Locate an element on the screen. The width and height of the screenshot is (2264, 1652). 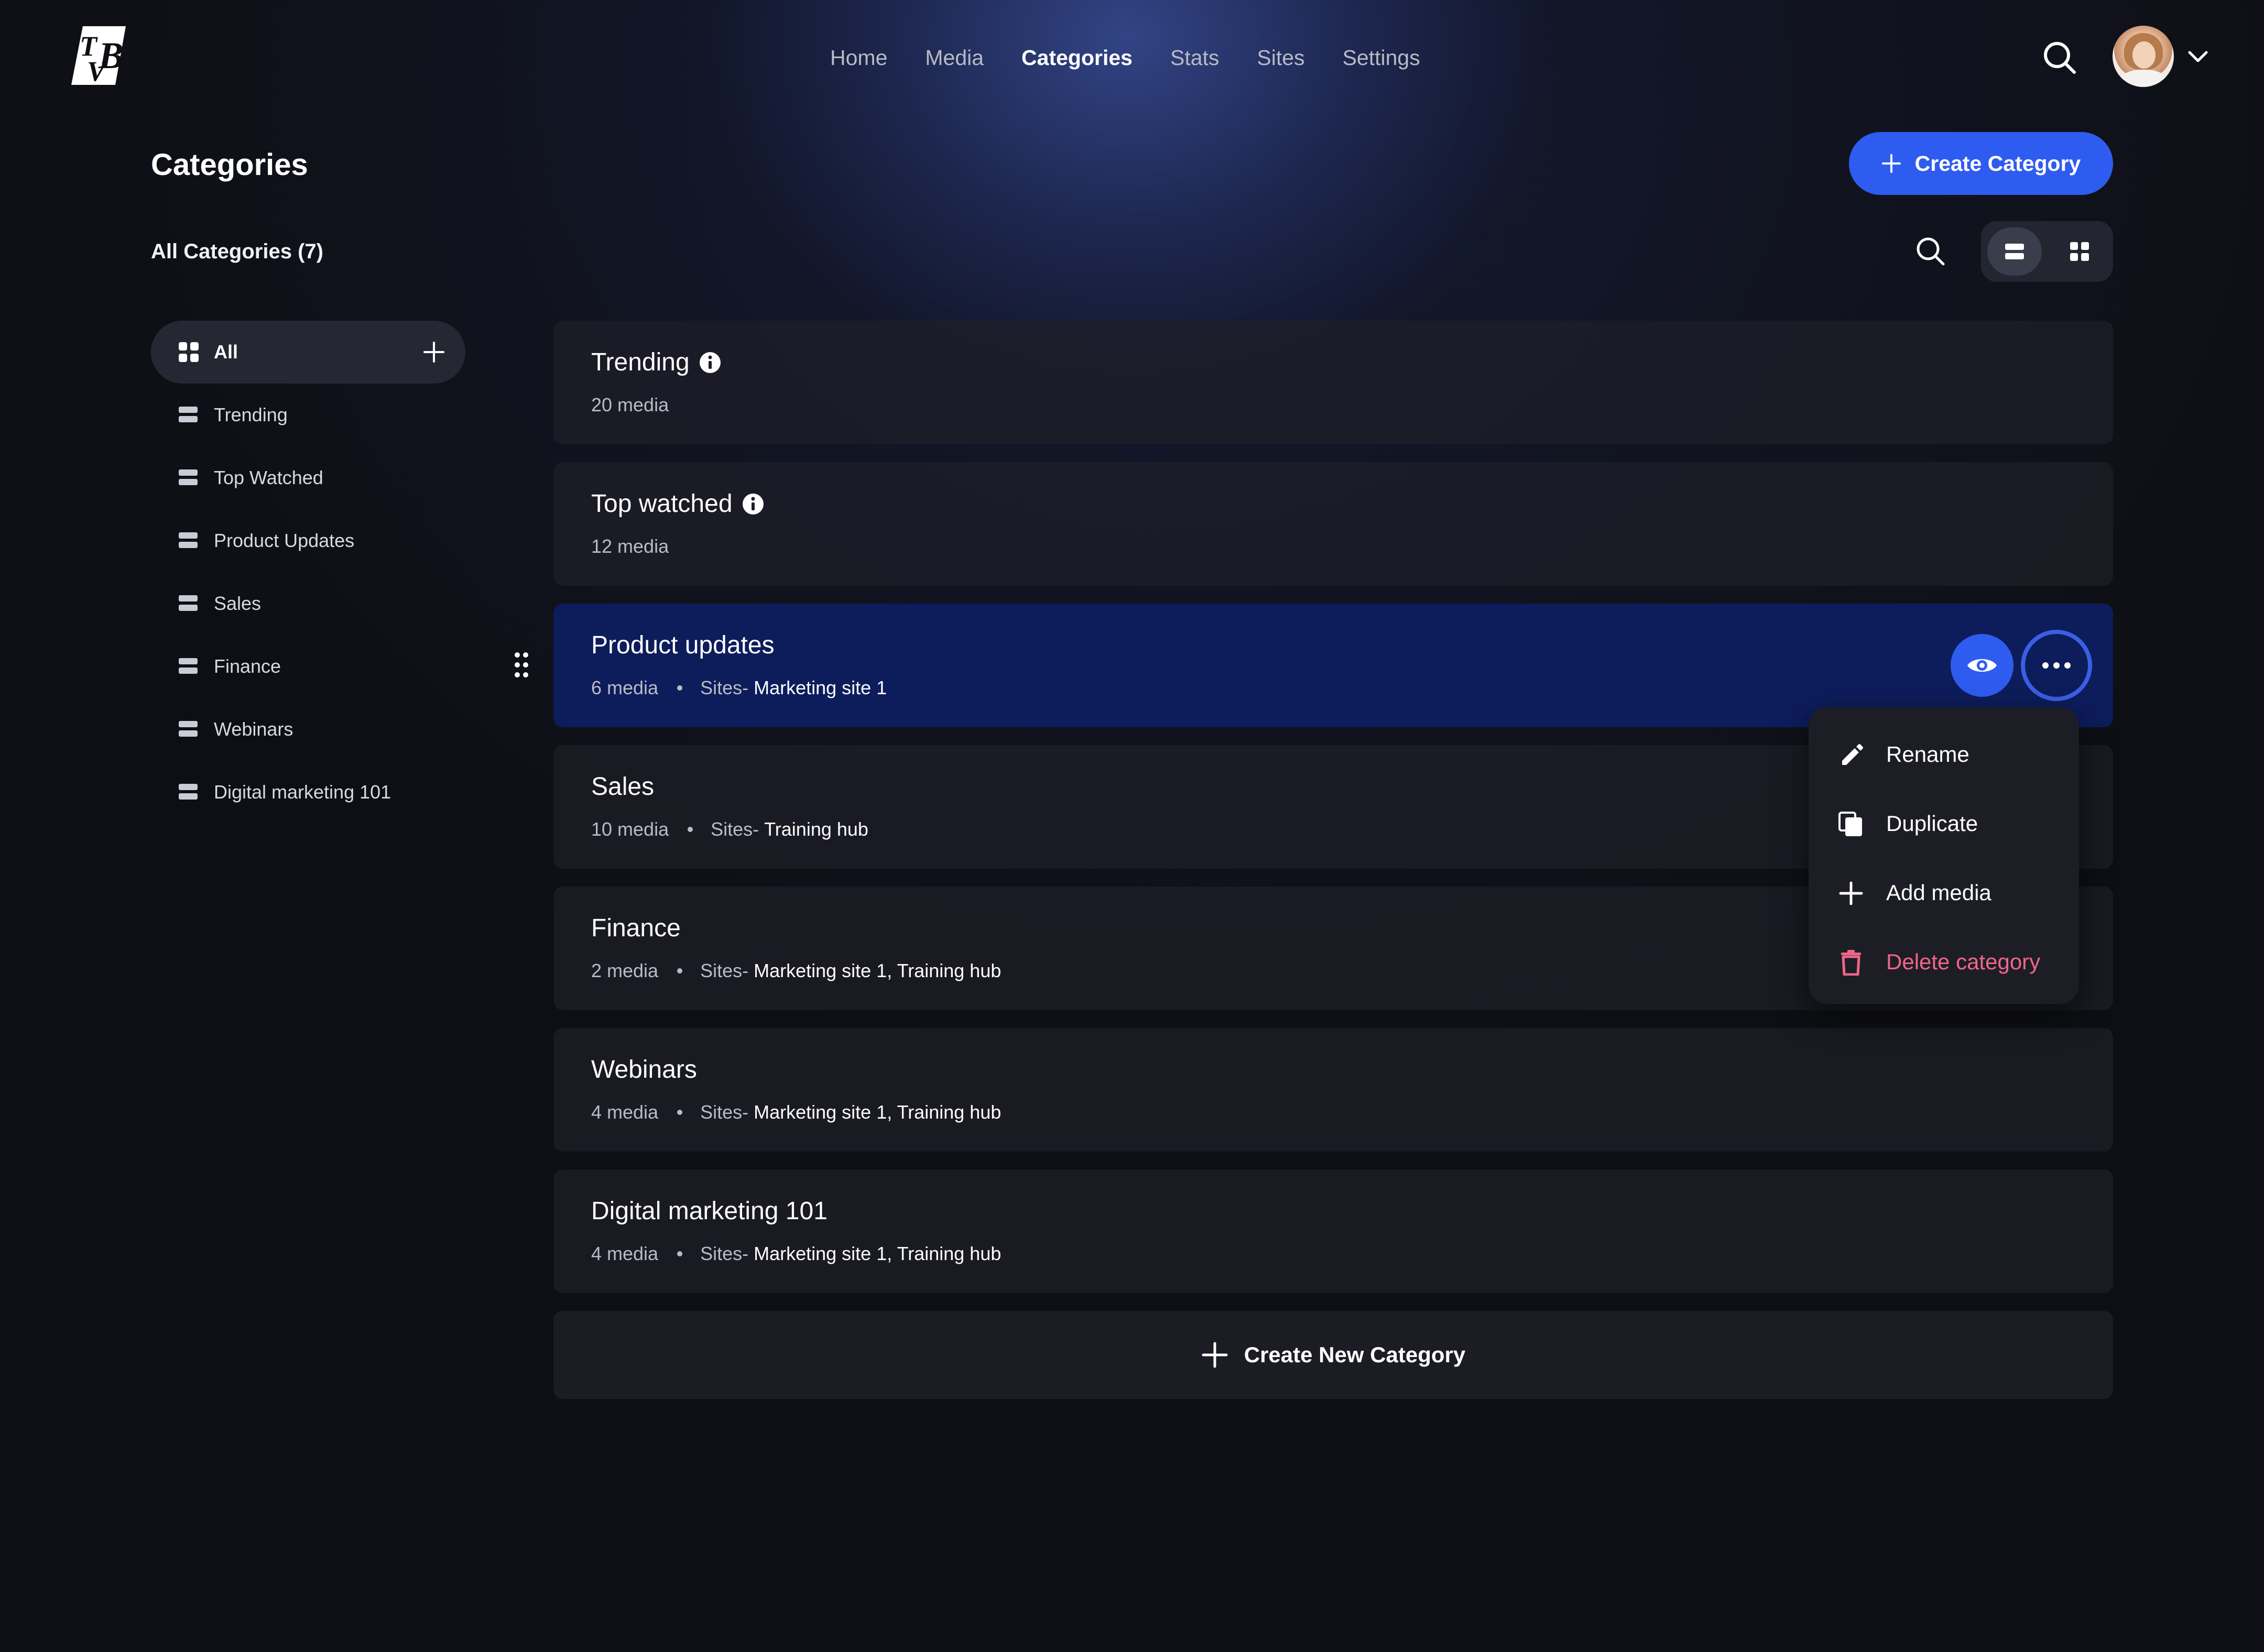
grid-view-button is located at coordinates (2079, 251).